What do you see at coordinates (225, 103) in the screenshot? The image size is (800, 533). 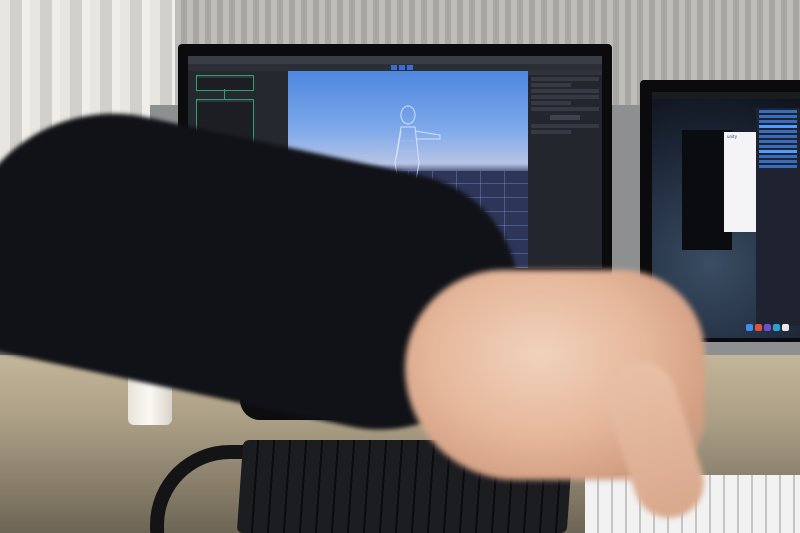 I see `graph-node-sub` at bounding box center [225, 103].